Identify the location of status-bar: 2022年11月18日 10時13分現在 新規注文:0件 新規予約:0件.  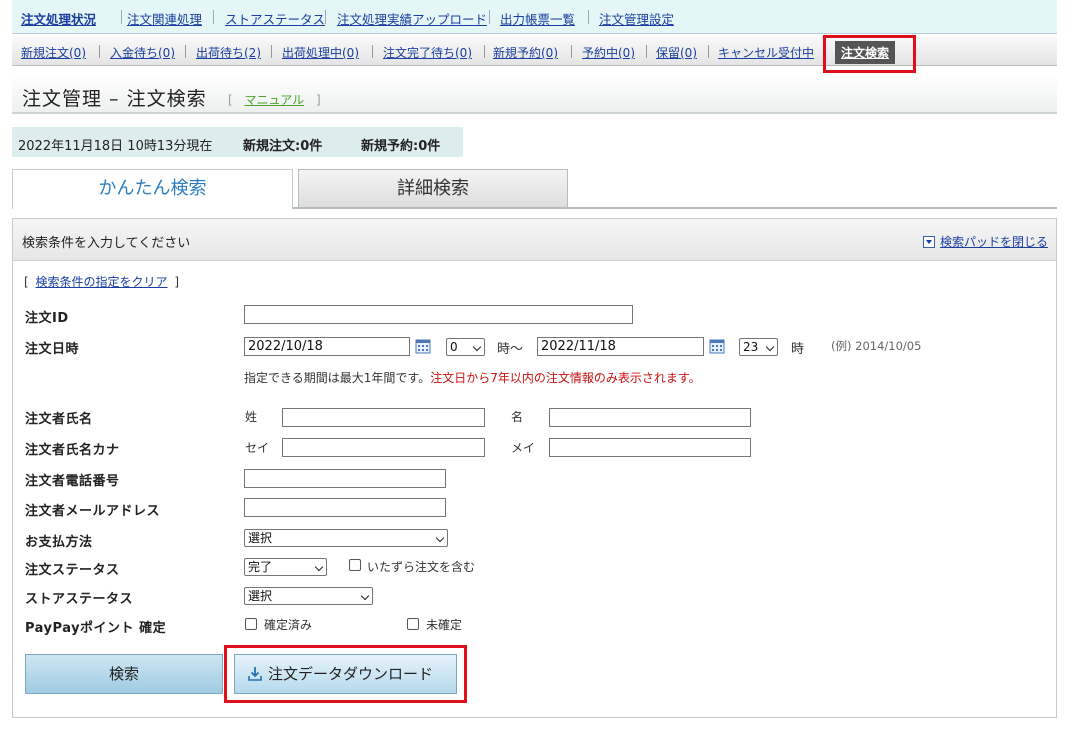
(237, 142).